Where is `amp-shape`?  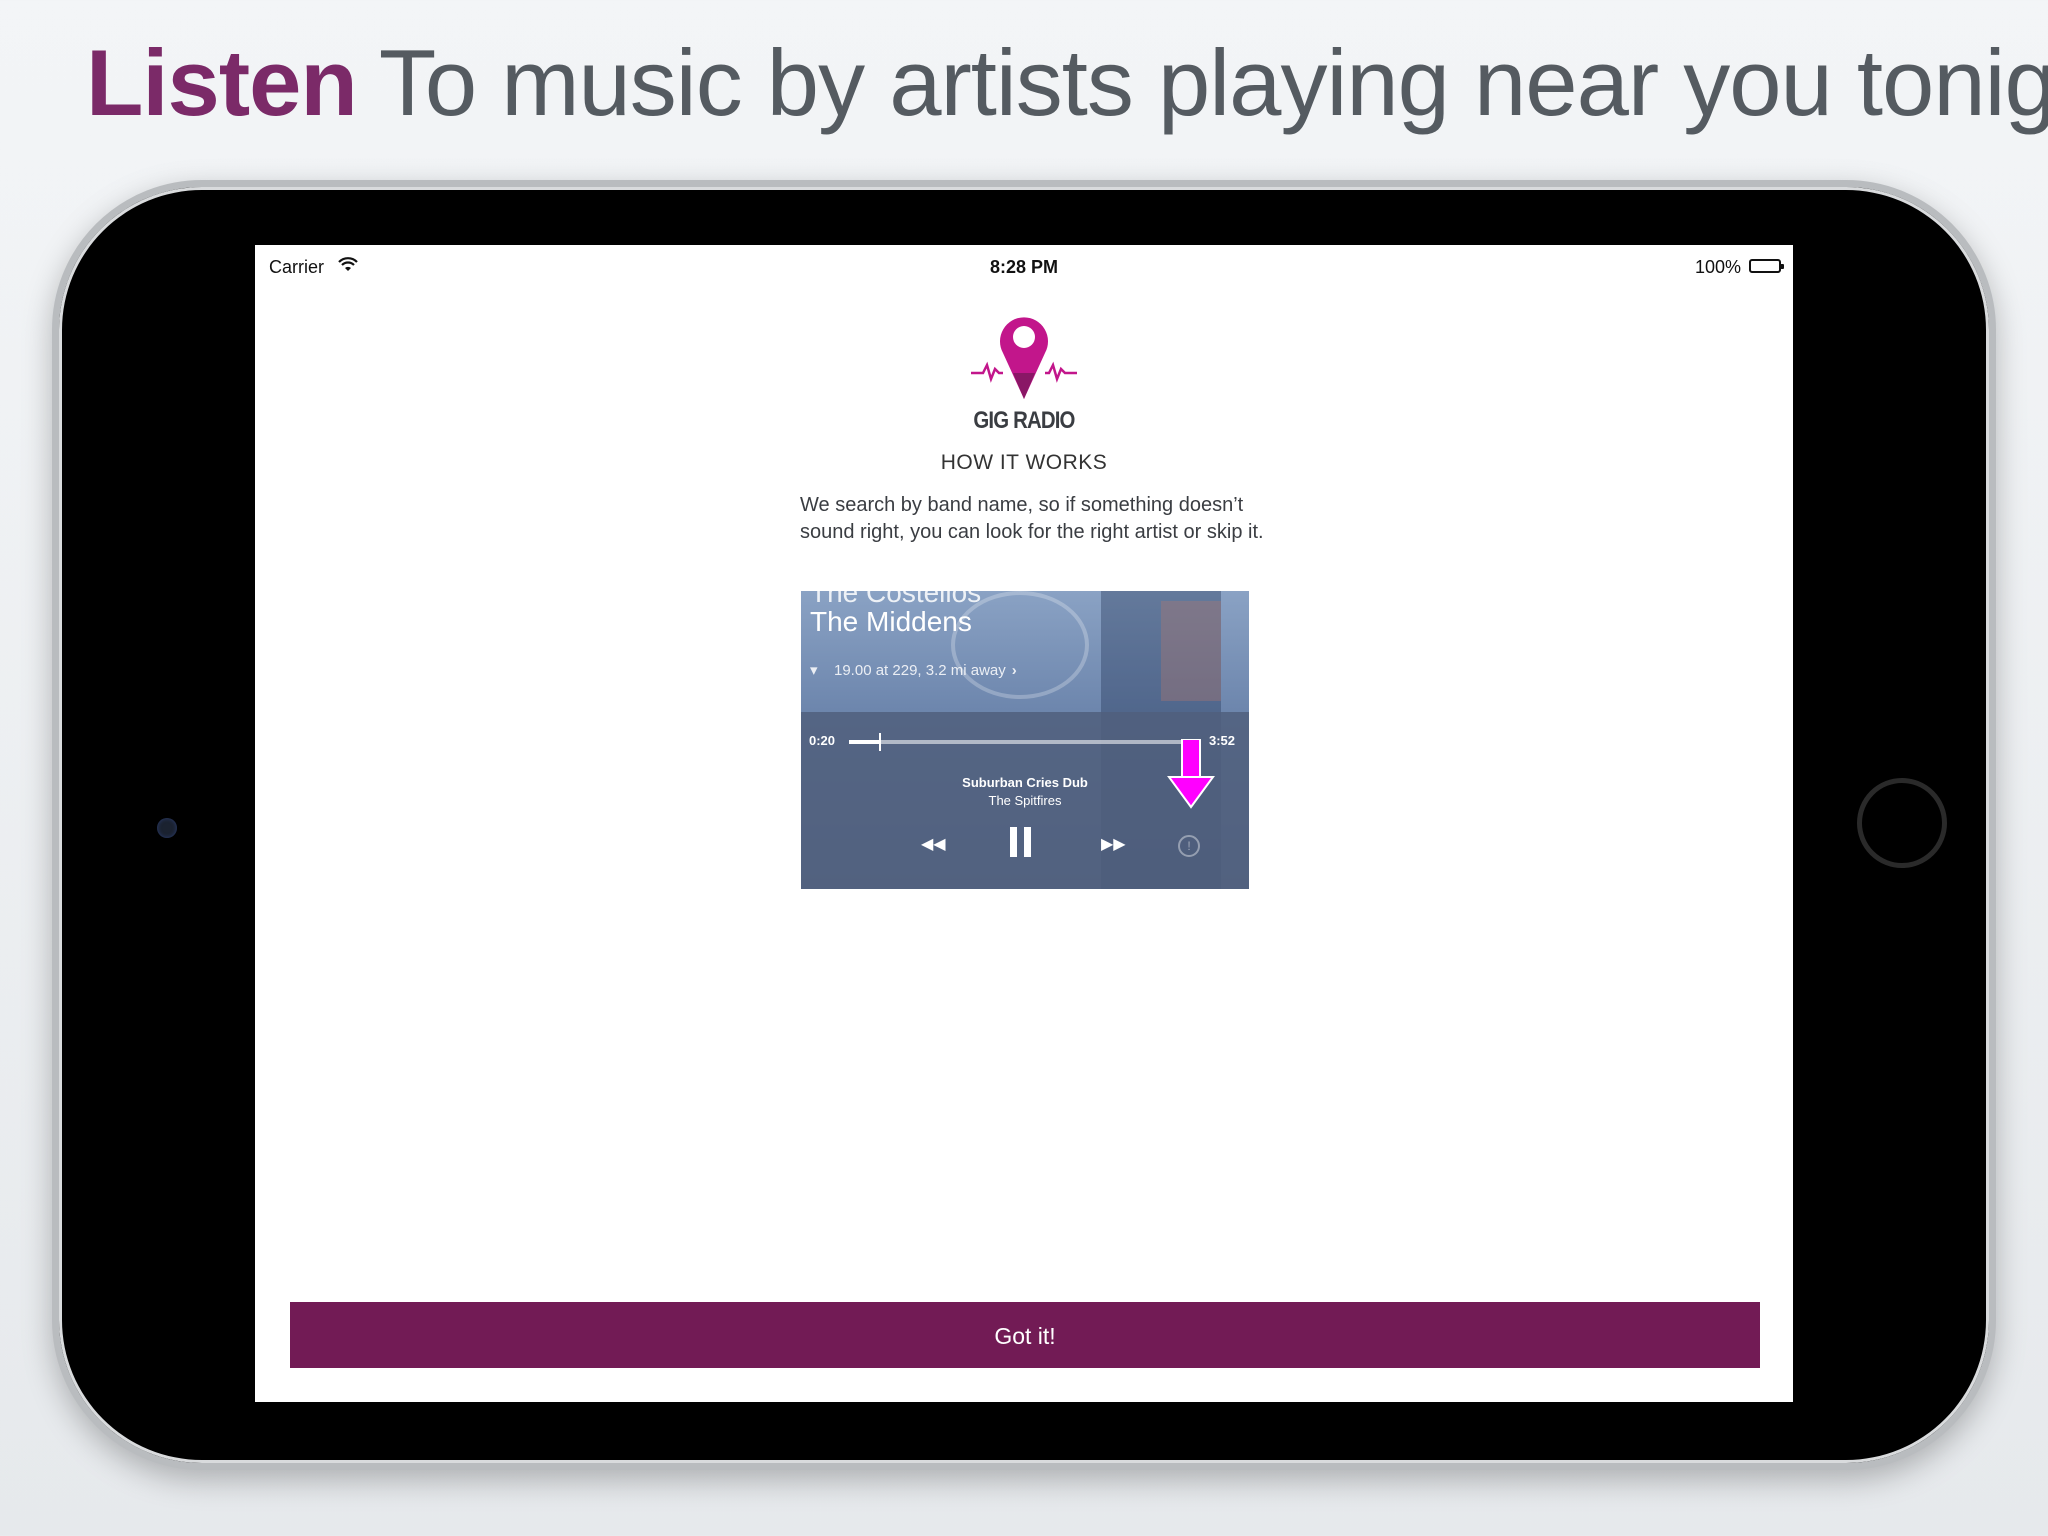
amp-shape is located at coordinates (1191, 651).